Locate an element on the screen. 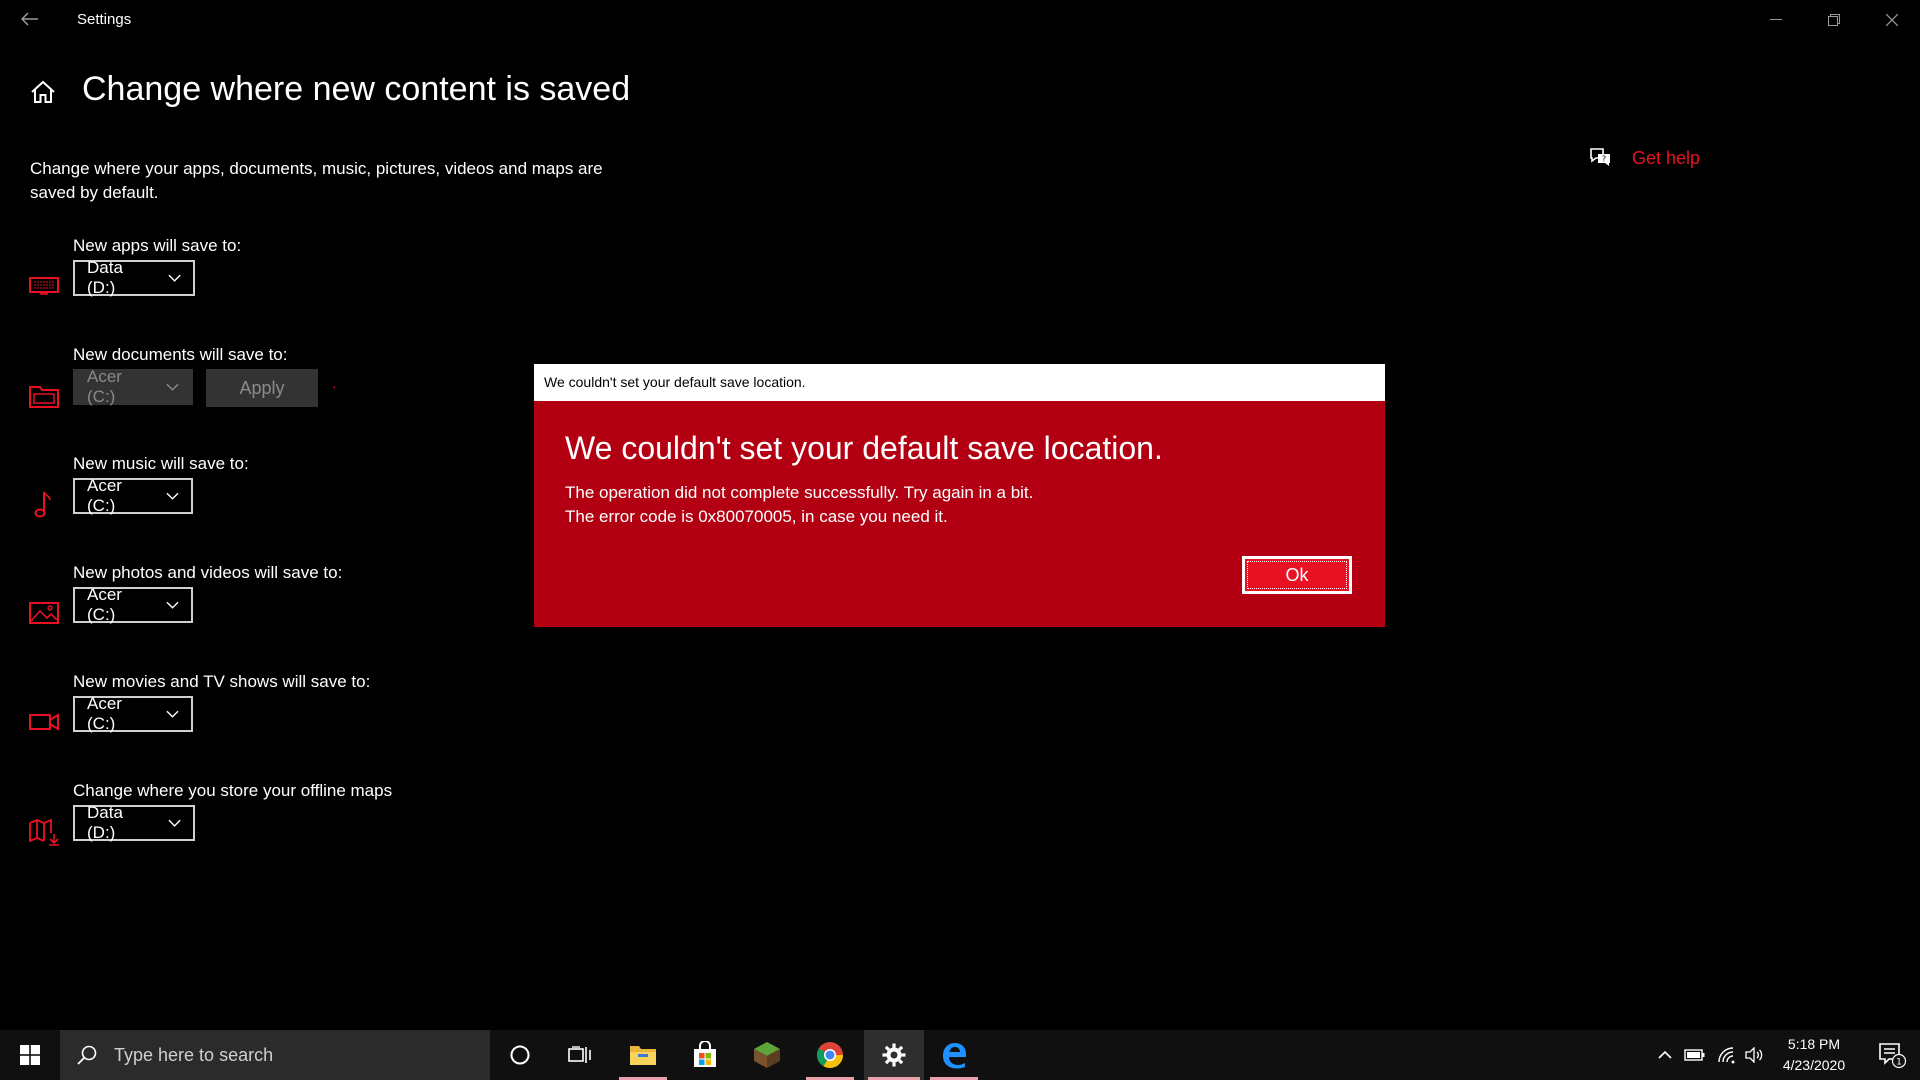 The width and height of the screenshot is (1920, 1080). movies-drive-dropdown: Acer (C:) is located at coordinates (133, 713).